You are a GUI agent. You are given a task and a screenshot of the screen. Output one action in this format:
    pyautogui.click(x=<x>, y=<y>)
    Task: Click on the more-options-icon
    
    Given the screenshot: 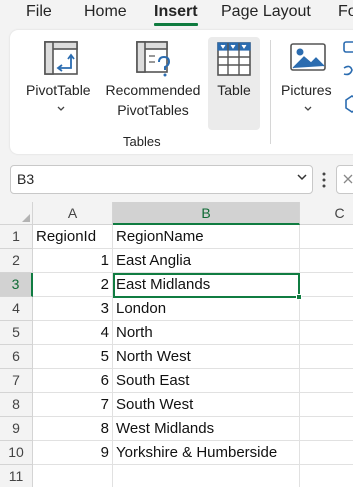 What is the action you would take?
    pyautogui.click(x=324, y=180)
    